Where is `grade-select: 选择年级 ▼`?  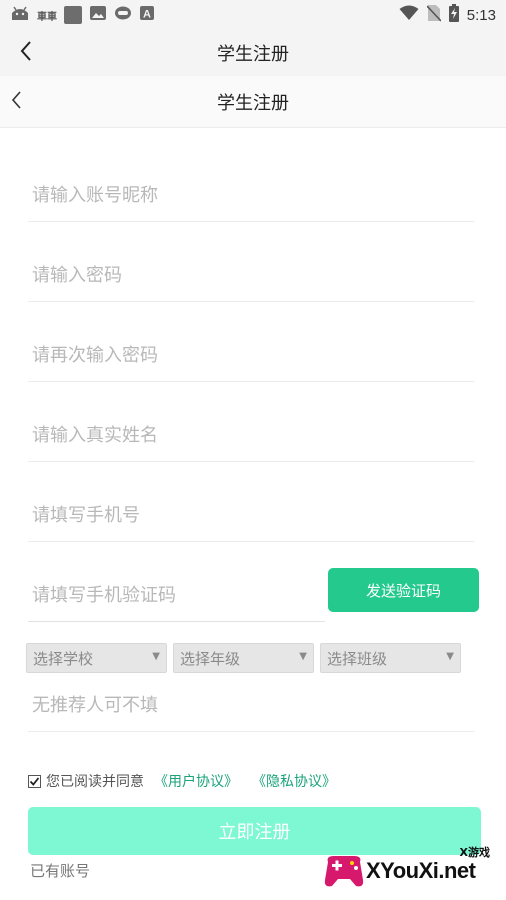 grade-select: 选择年级 ▼ is located at coordinates (243, 658).